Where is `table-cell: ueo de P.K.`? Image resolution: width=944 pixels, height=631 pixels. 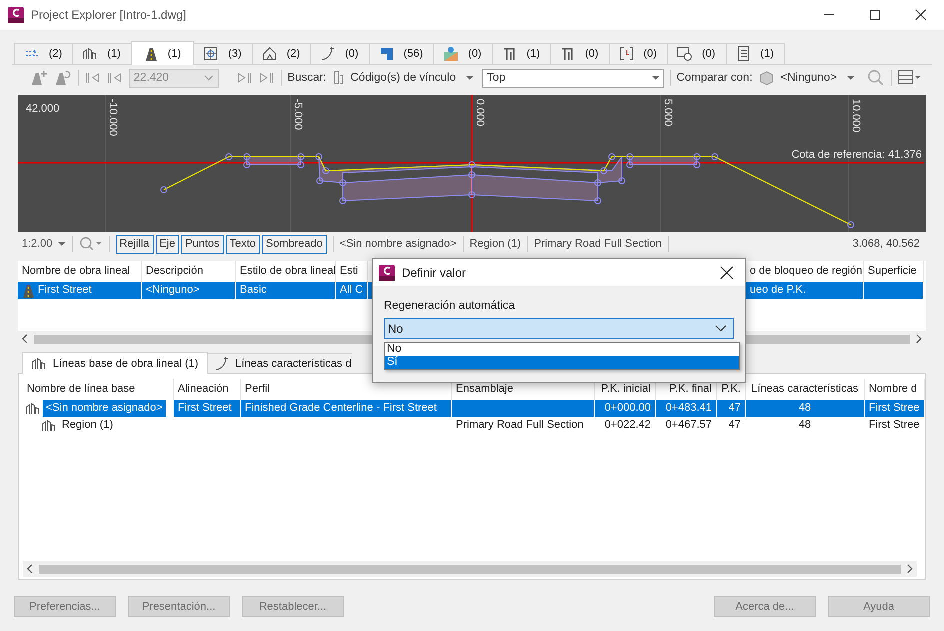
table-cell: ueo de P.K. is located at coordinates (805, 290).